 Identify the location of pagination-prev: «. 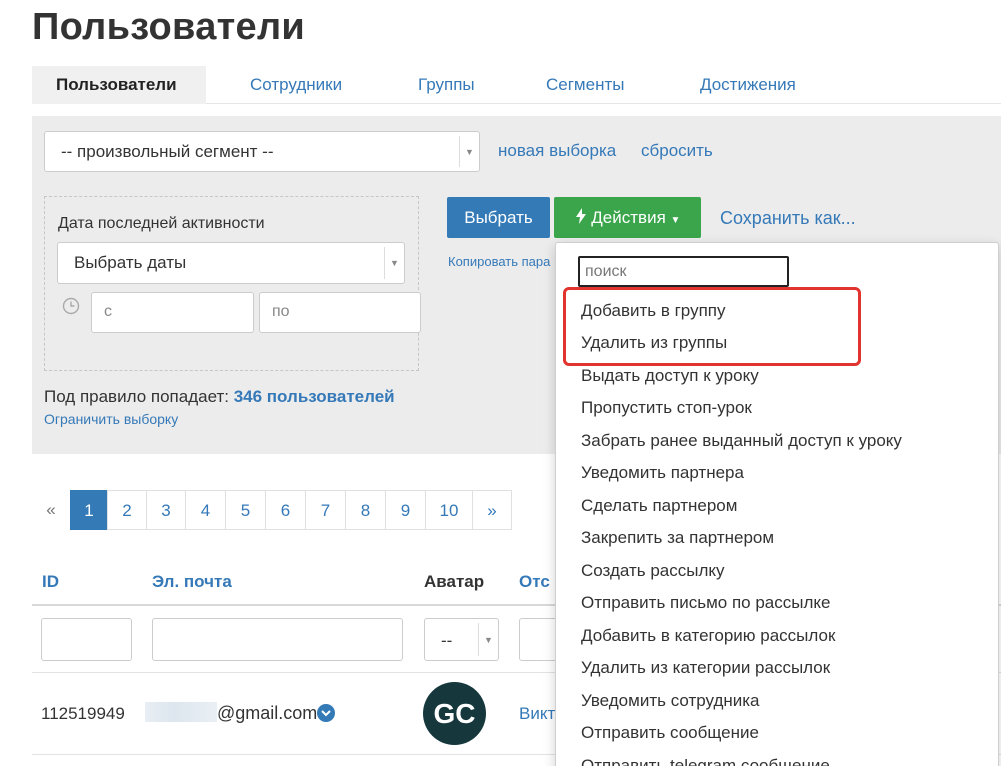
(51, 510).